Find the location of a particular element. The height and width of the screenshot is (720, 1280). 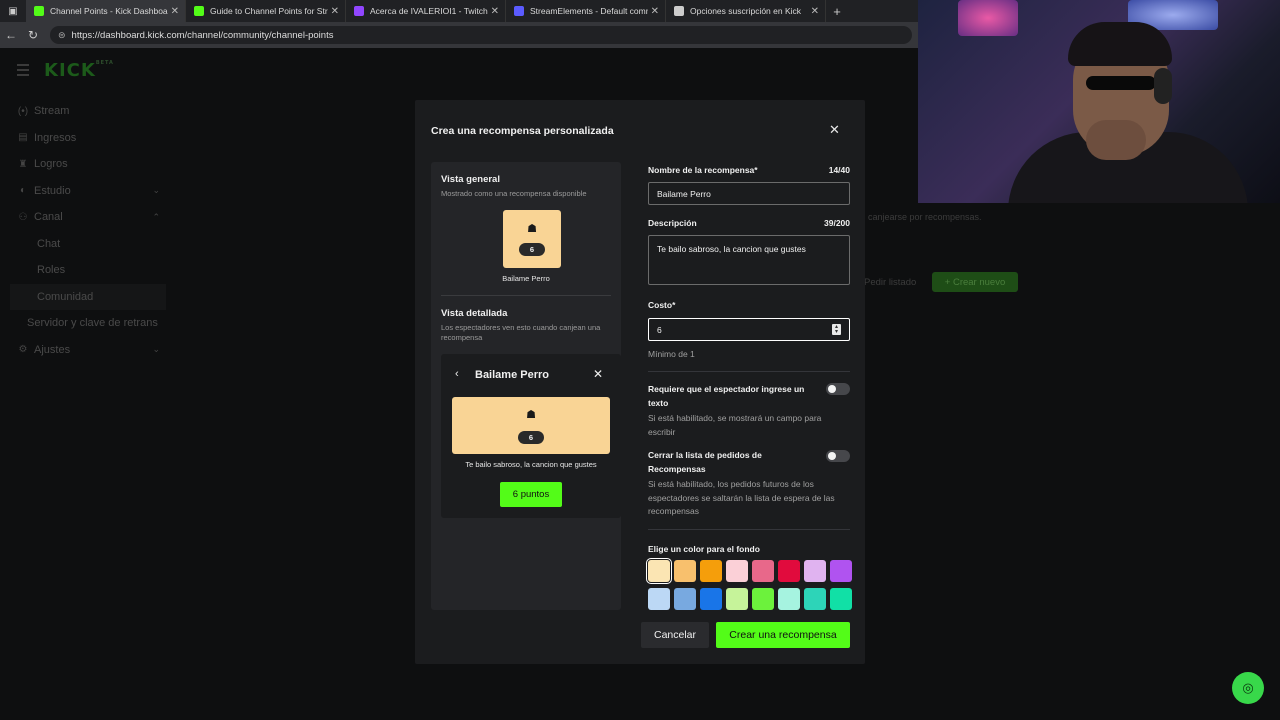

create-reward-button: Crear una recompensa is located at coordinates (783, 635).